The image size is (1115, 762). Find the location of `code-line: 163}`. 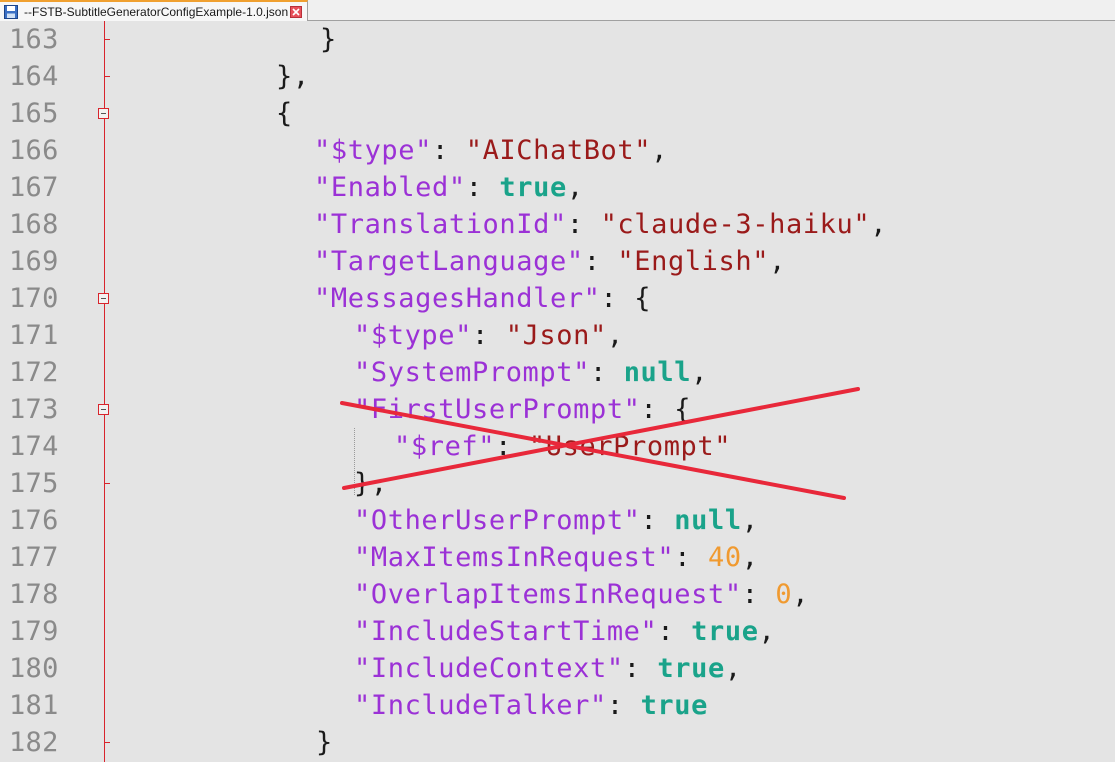

code-line: 163} is located at coordinates (557, 39).